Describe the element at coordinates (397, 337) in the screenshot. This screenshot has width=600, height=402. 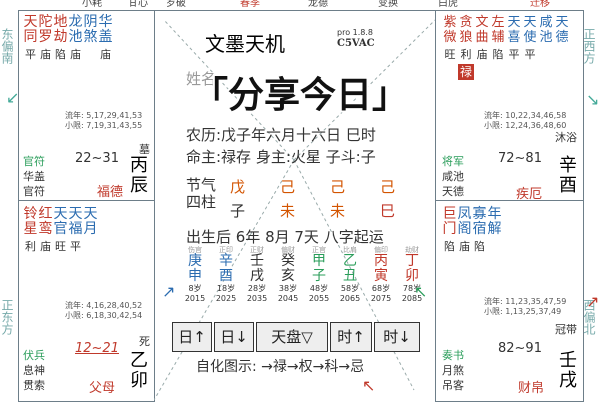
I see `hour-down-button: 时↓` at that location.